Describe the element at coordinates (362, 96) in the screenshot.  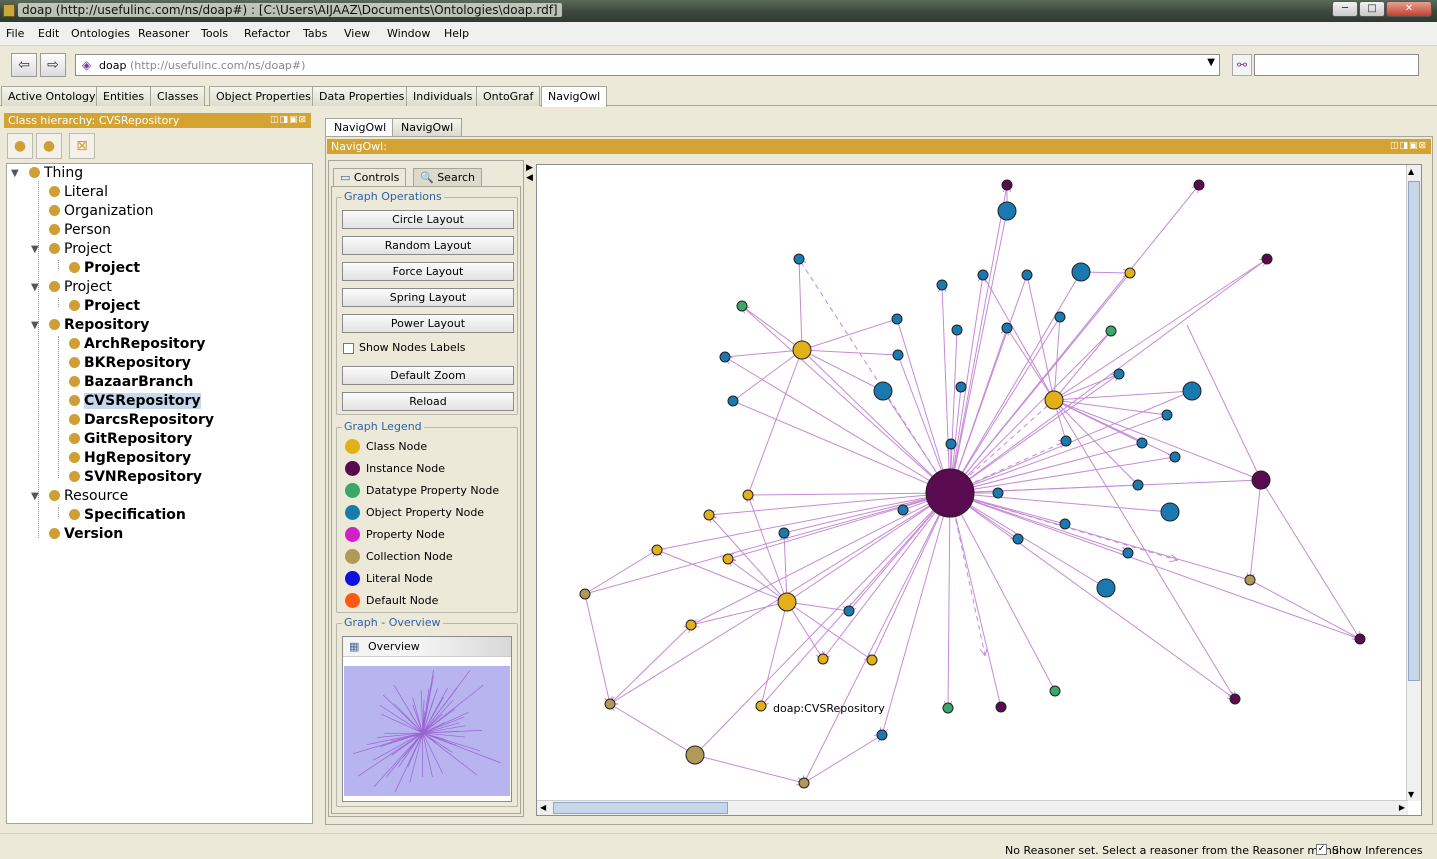
I see `tab-data-properties: Data Properties` at that location.